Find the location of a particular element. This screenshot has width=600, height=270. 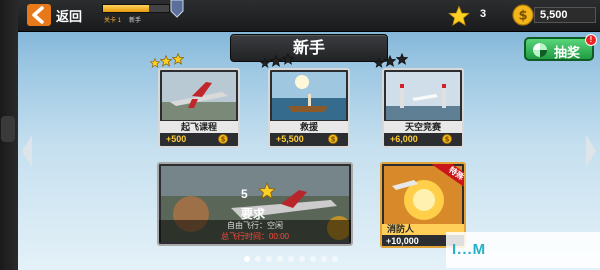

mode-line: 自由飞行：空闲 is located at coordinates (255, 225).